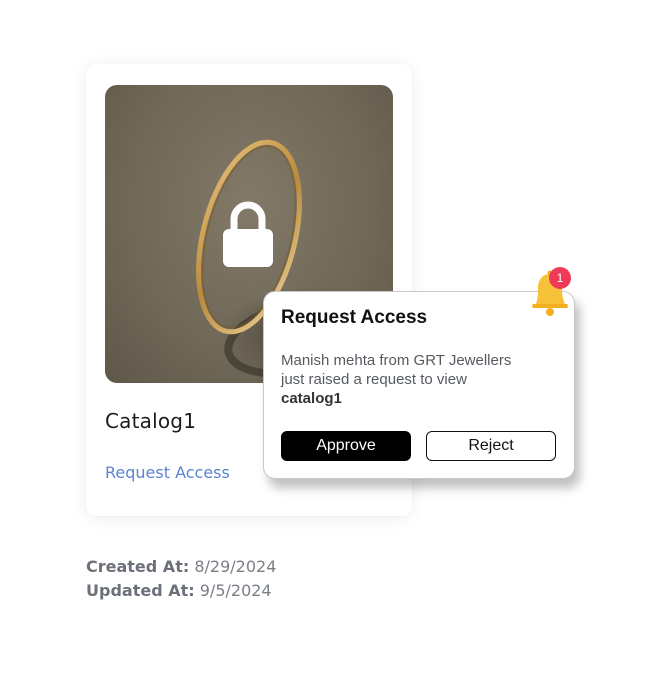 This screenshot has height=673, width=661. What do you see at coordinates (248, 234) in the screenshot?
I see `lock-icon` at bounding box center [248, 234].